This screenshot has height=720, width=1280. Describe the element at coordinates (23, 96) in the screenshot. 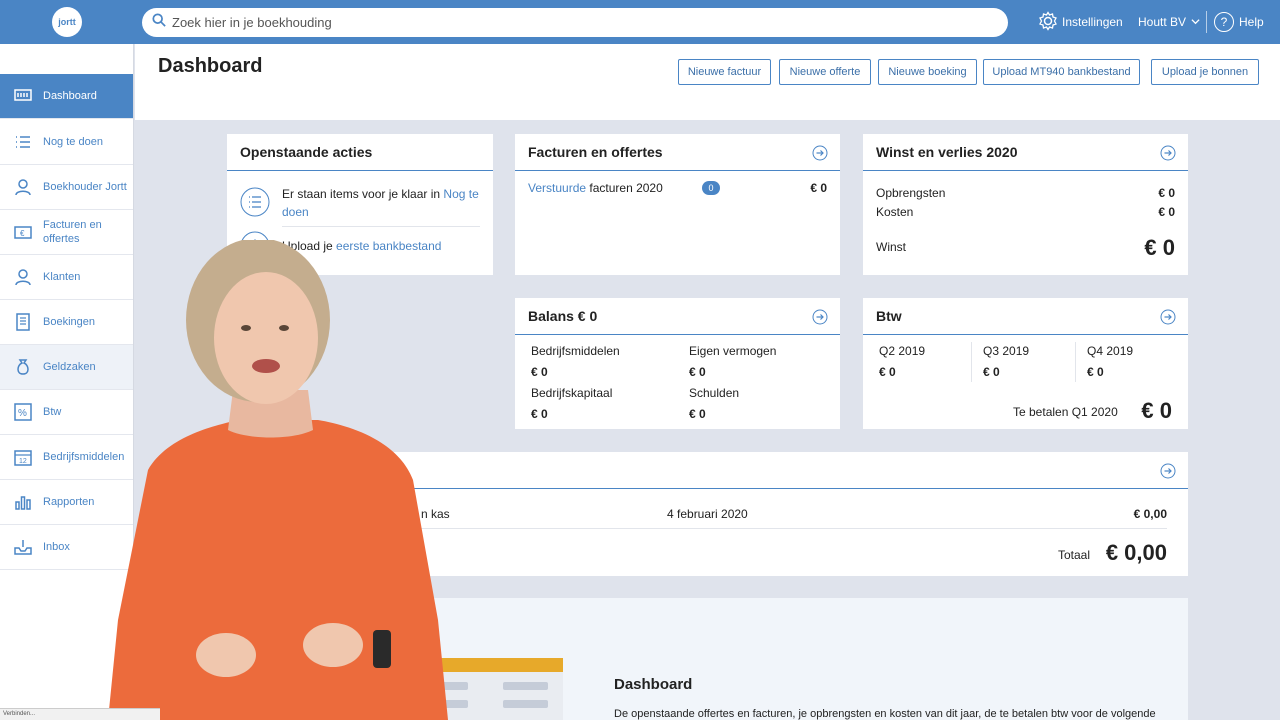

I see `dashboard-icon` at that location.